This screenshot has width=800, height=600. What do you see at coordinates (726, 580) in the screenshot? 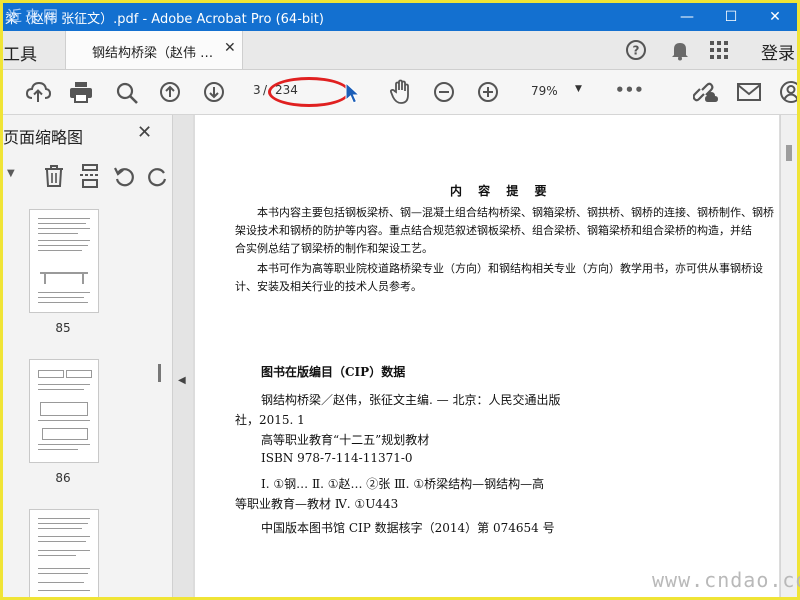
I see `watermark-url: www.cndao.com` at bounding box center [726, 580].